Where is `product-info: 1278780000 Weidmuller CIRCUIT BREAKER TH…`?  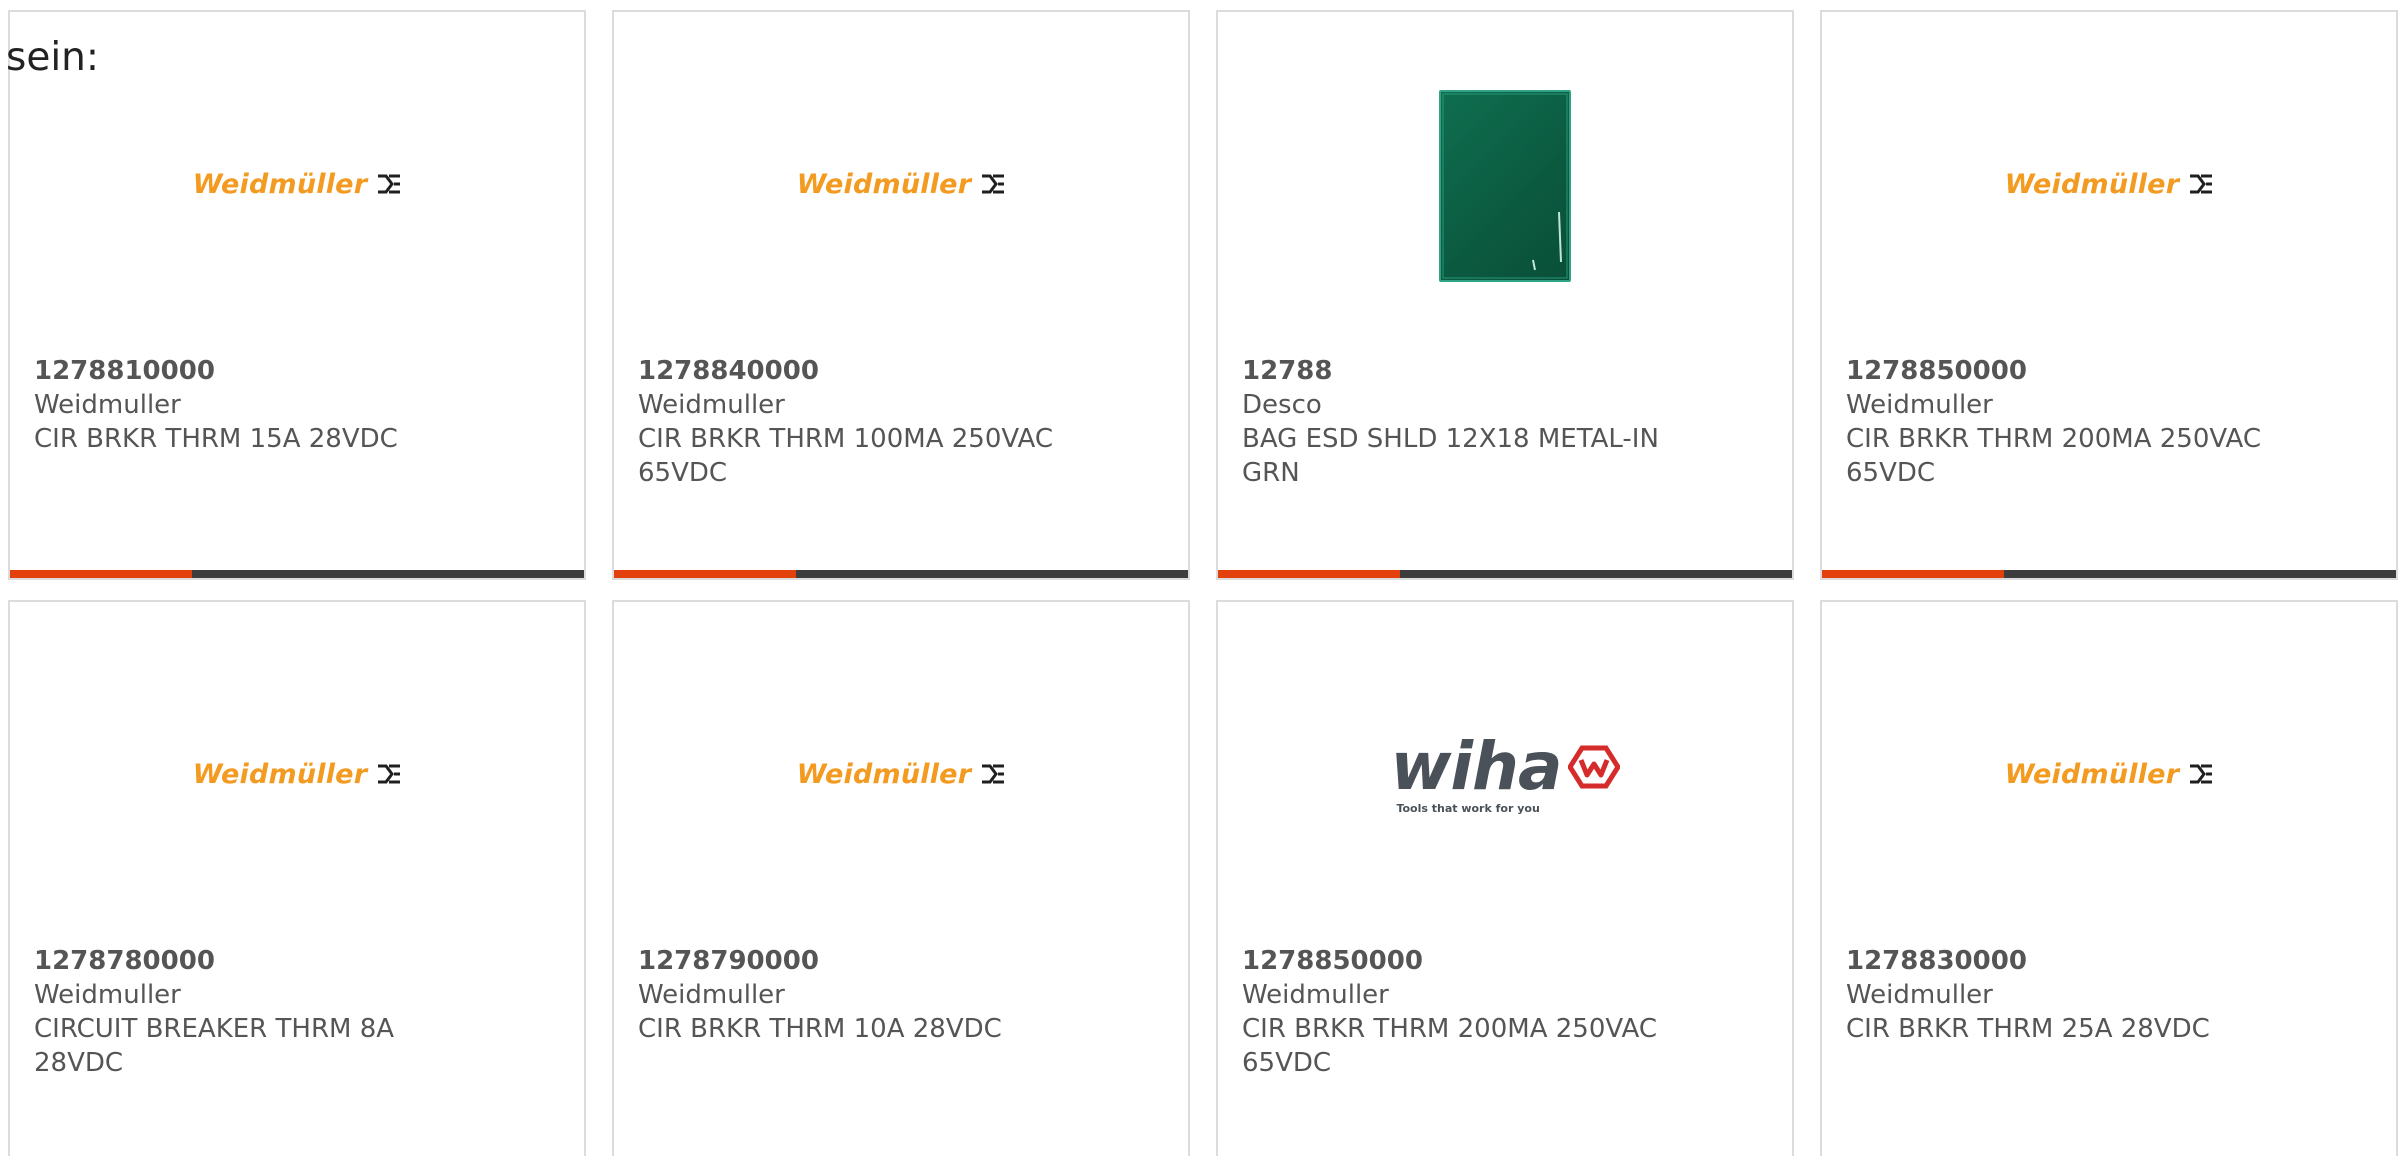 product-info: 1278780000 Weidmuller CIRCUIT BREAKER TH… is located at coordinates (297, 1012).